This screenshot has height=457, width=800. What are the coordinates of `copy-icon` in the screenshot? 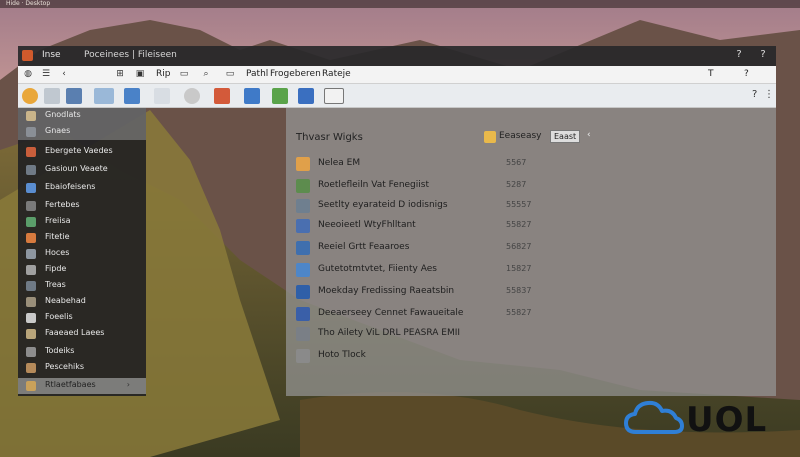 It's located at (52, 96).